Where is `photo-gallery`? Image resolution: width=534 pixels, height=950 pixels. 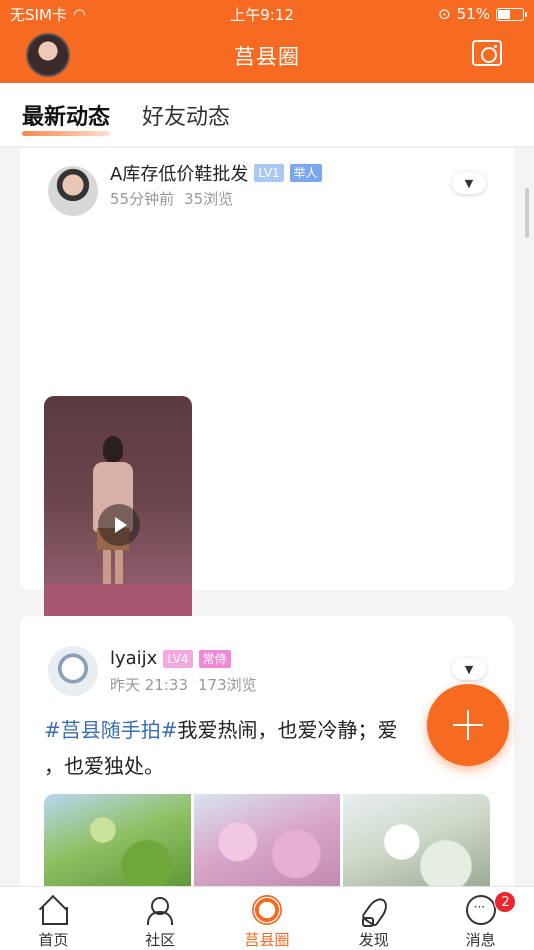
photo-gallery is located at coordinates (267, 840).